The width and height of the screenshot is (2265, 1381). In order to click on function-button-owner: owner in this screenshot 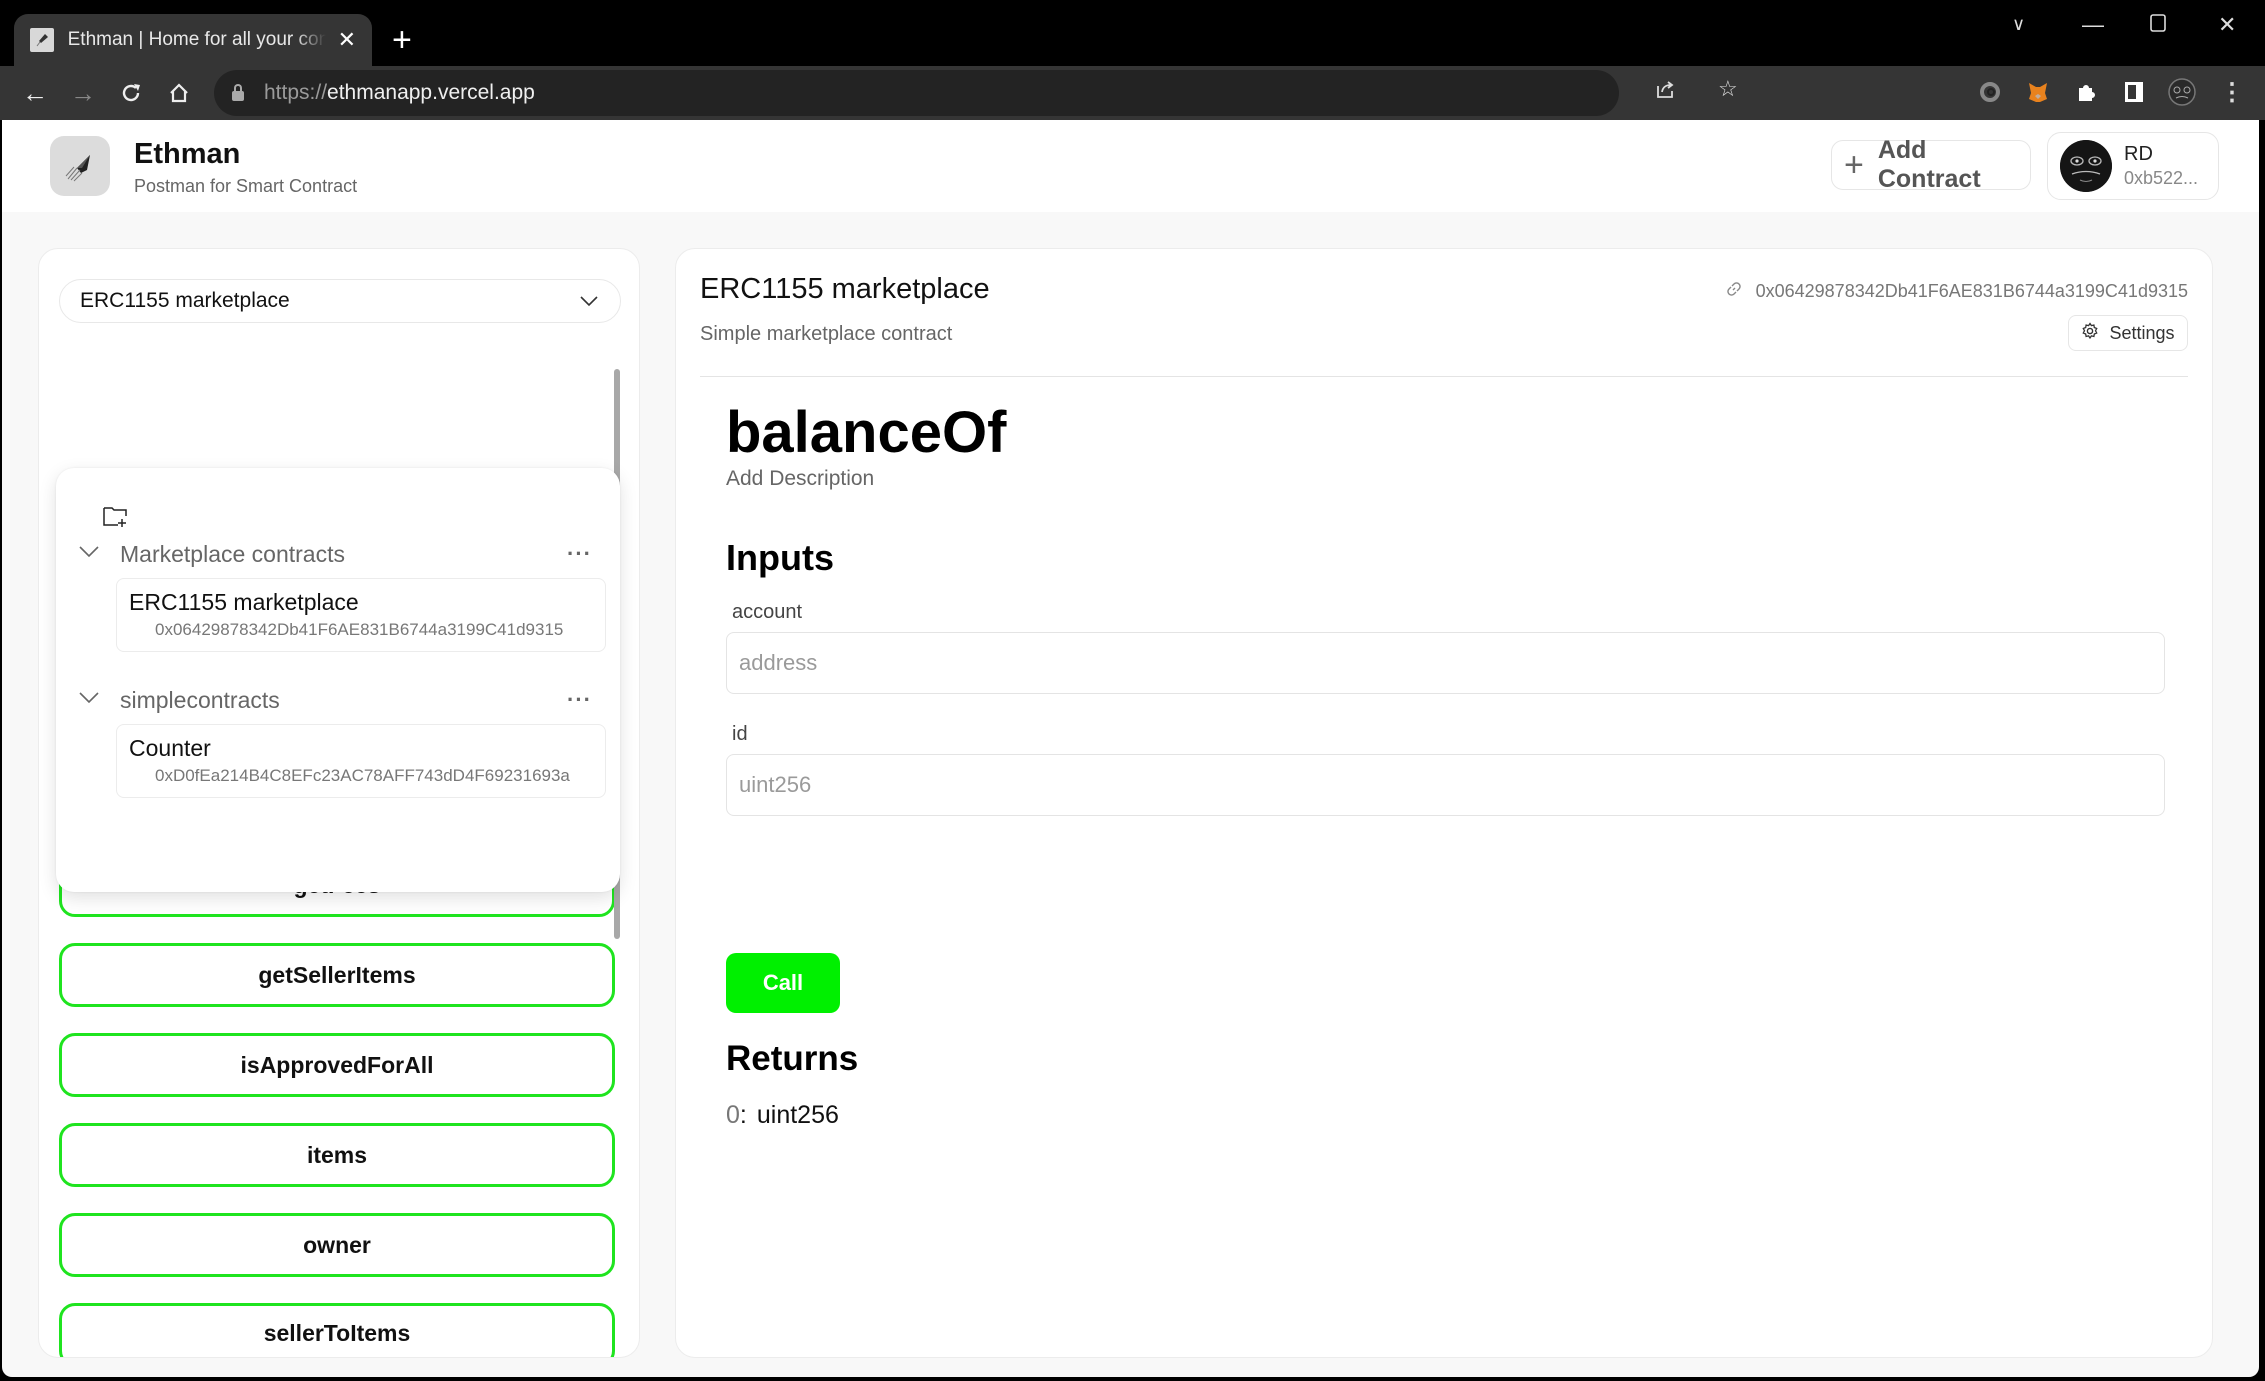, I will do `click(337, 1245)`.